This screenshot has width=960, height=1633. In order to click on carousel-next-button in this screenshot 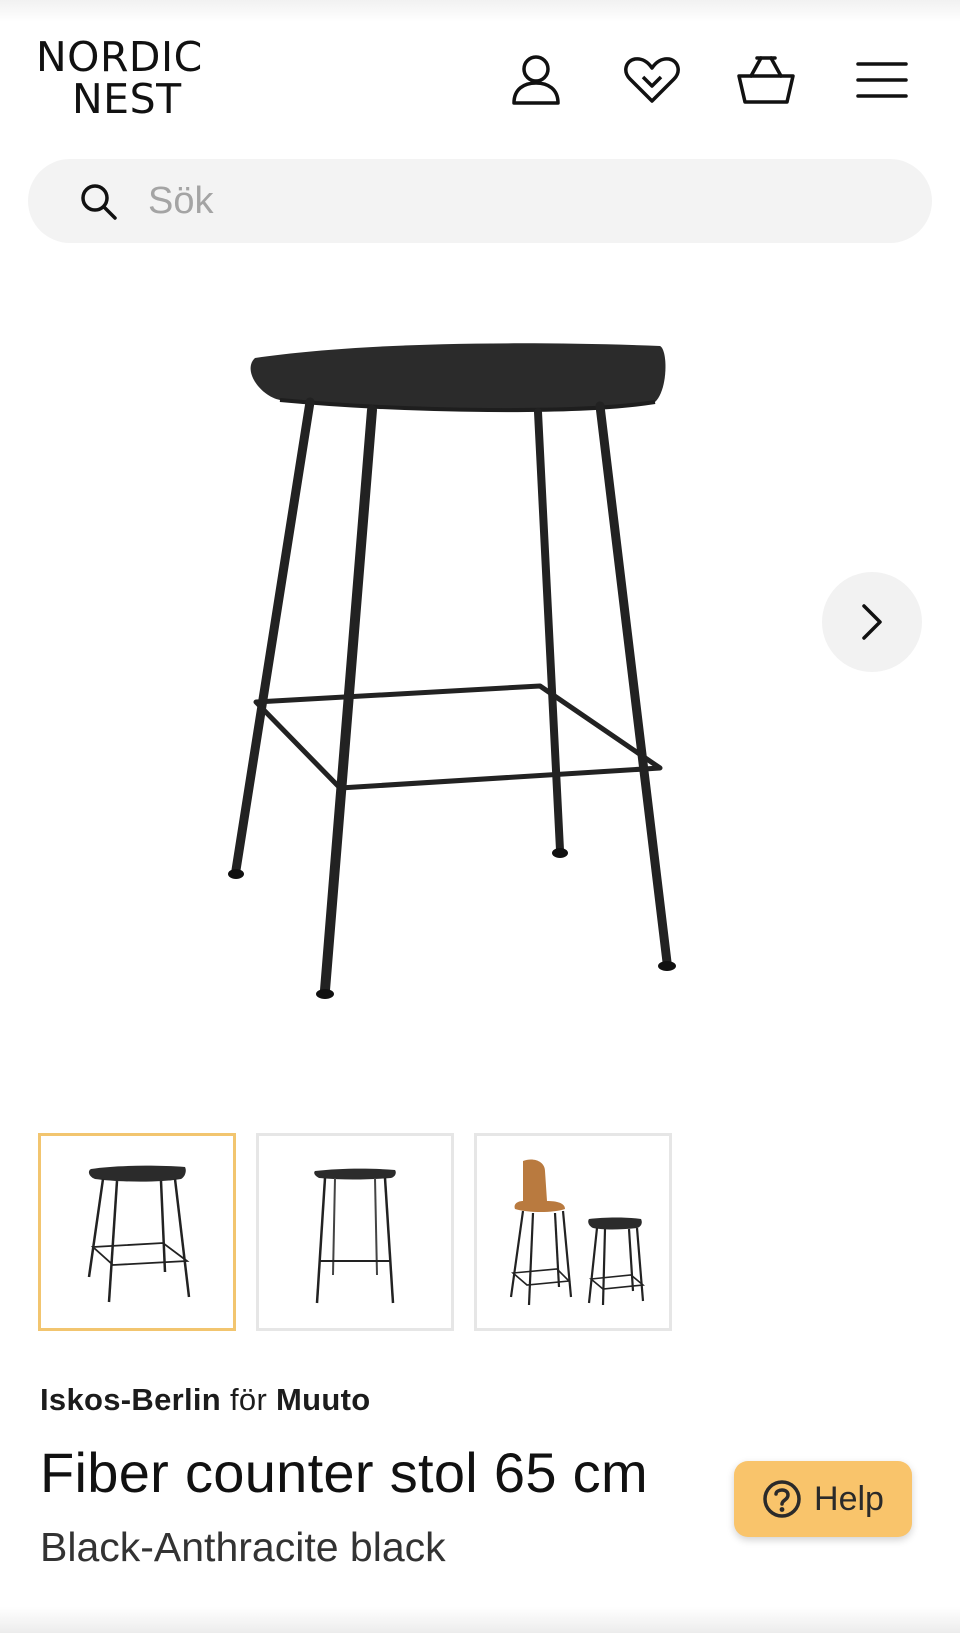, I will do `click(872, 622)`.